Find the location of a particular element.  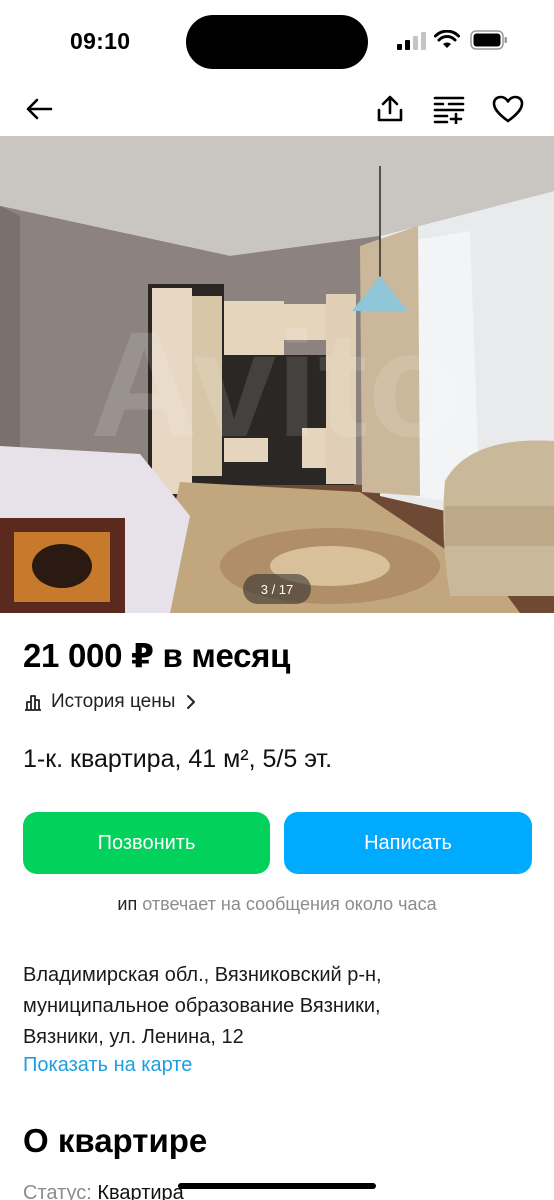

arrow-left-icon is located at coordinates (39, 109).